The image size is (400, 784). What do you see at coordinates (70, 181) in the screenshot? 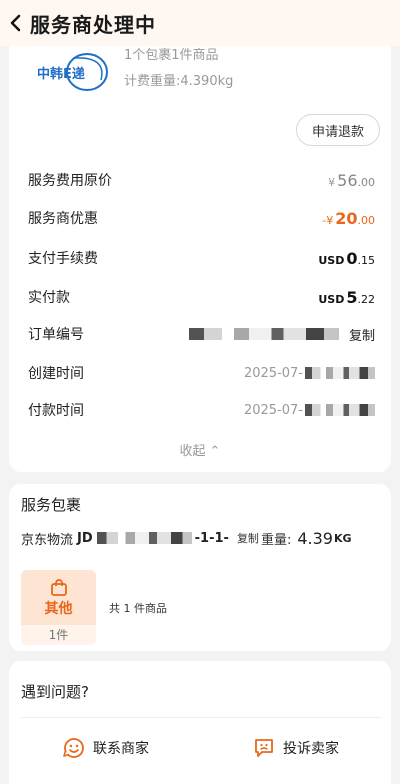
I see `fee-label: 服务费用原价` at bounding box center [70, 181].